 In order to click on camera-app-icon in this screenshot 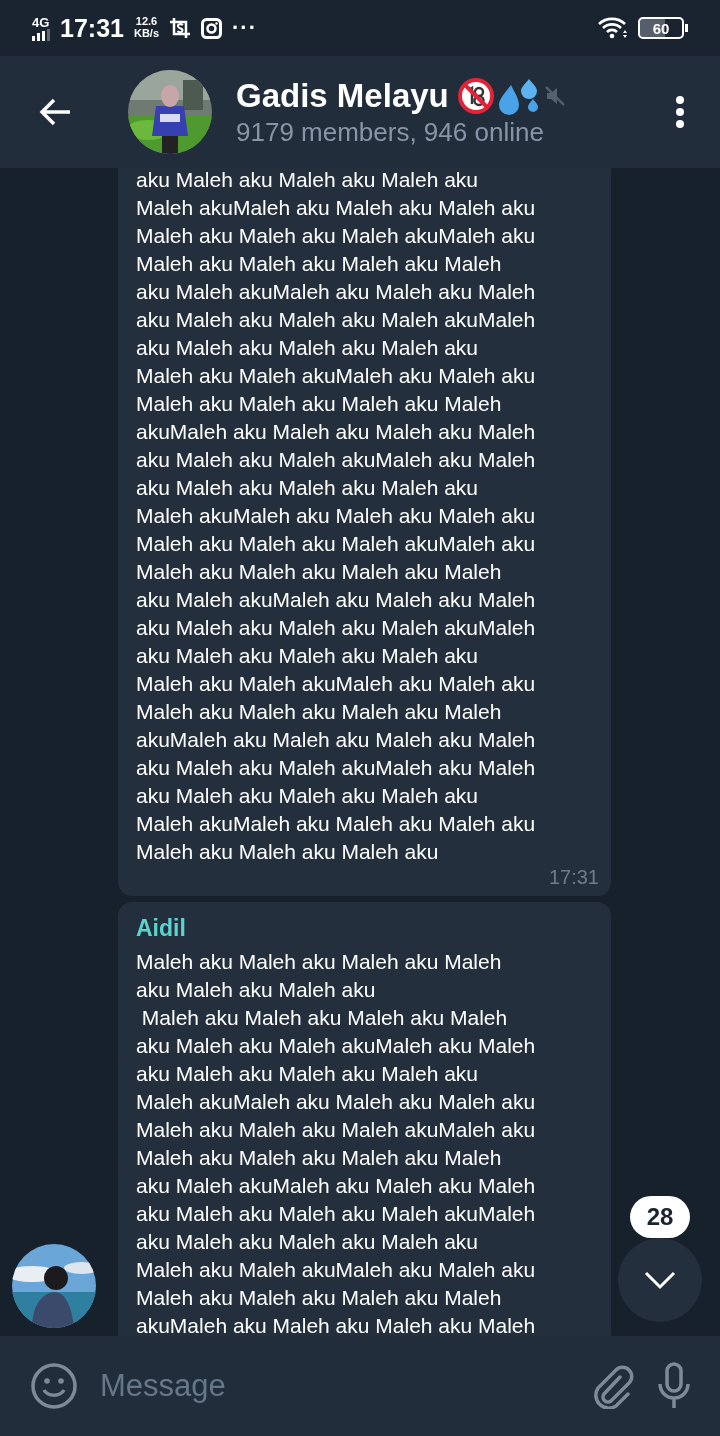, I will do `click(211, 28)`.